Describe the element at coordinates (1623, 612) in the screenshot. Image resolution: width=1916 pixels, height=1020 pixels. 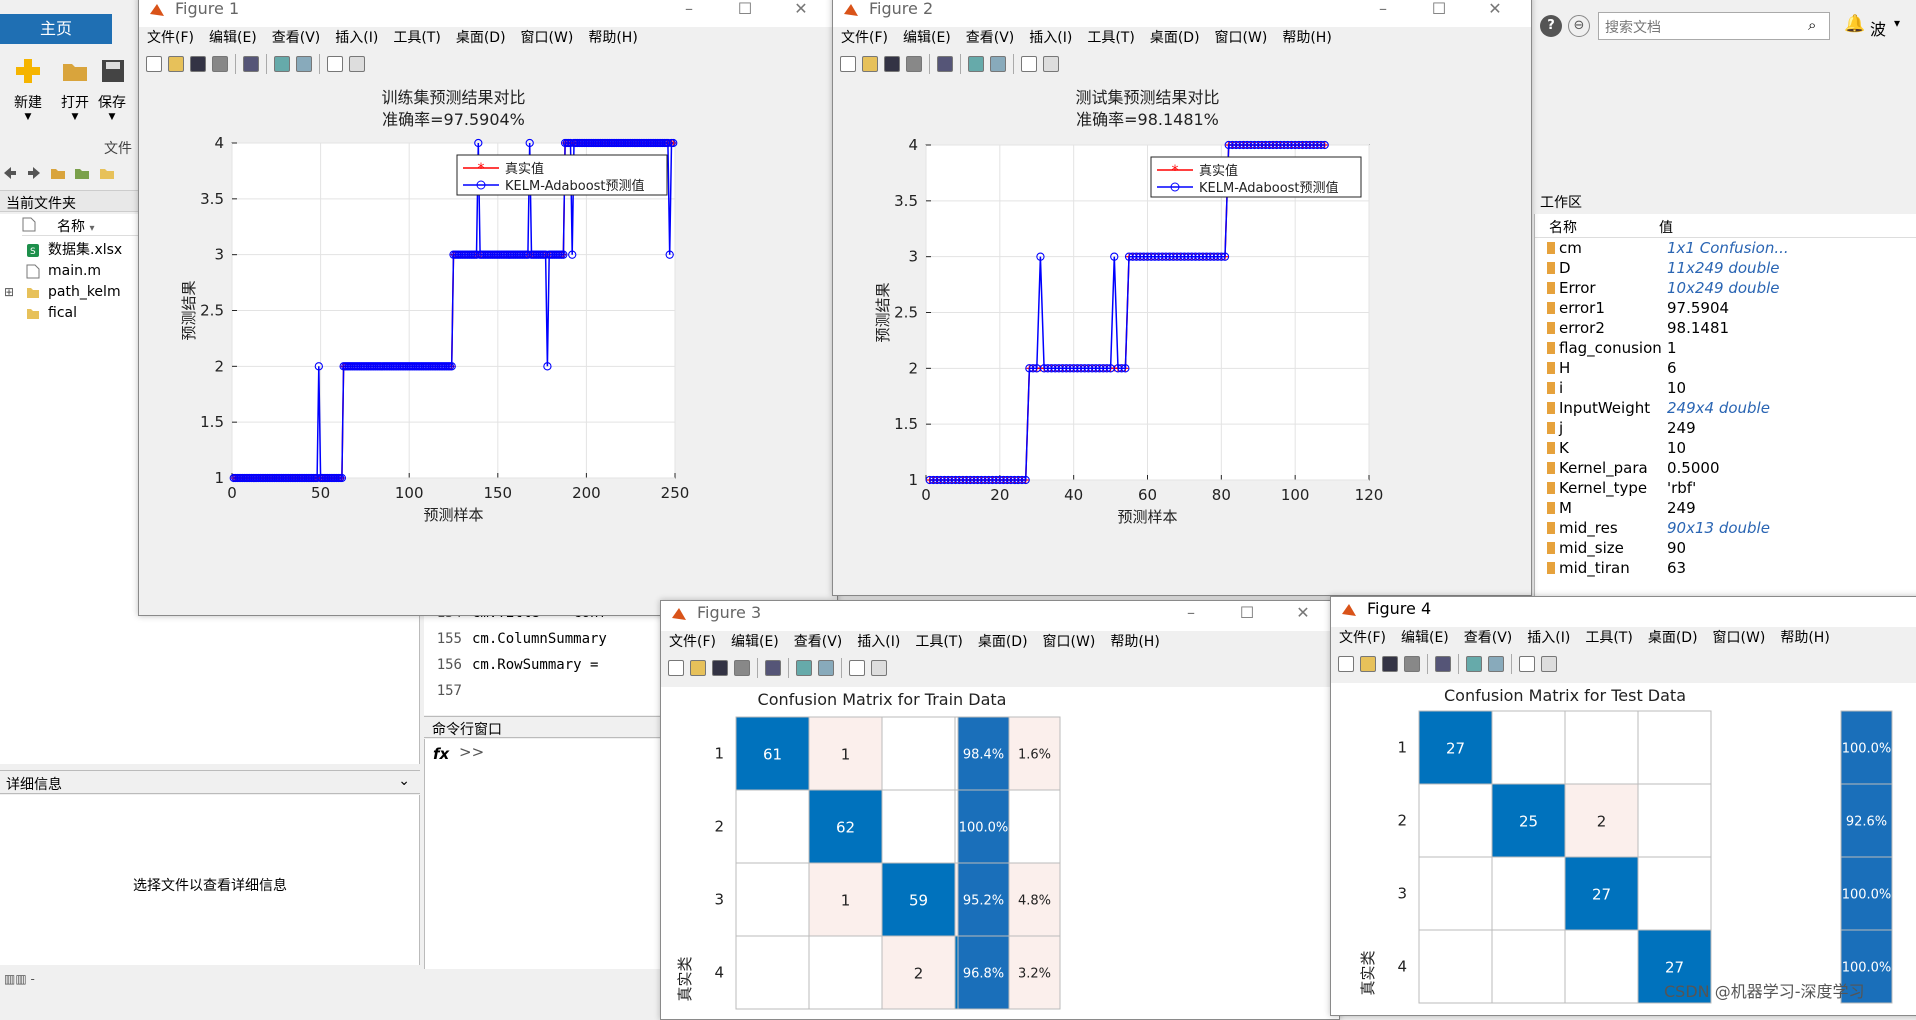
I see `figure-title-bar: Figure 4 –` at that location.